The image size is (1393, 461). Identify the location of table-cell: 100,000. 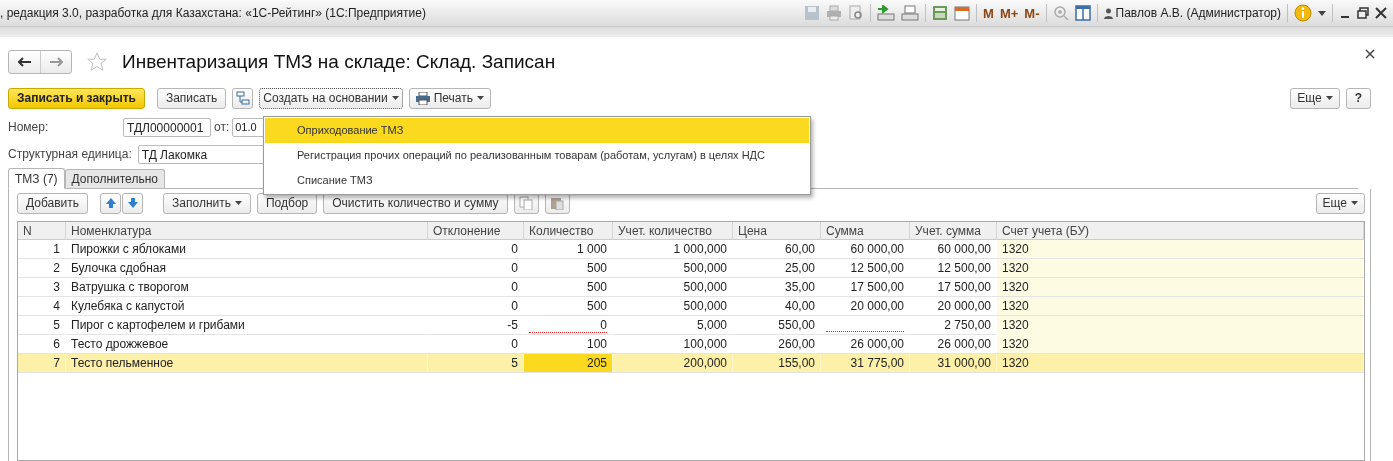
(673, 344).